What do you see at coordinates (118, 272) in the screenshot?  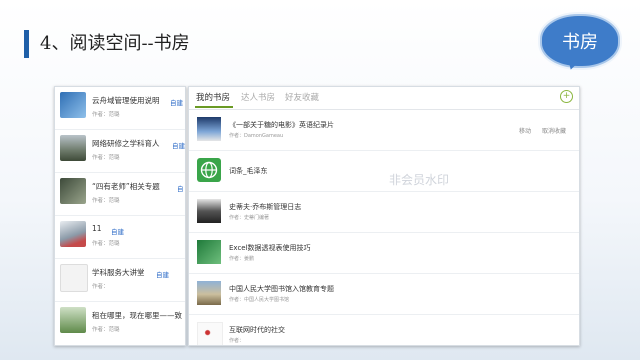 I see `list-item-title: 学科服务大讲堂` at bounding box center [118, 272].